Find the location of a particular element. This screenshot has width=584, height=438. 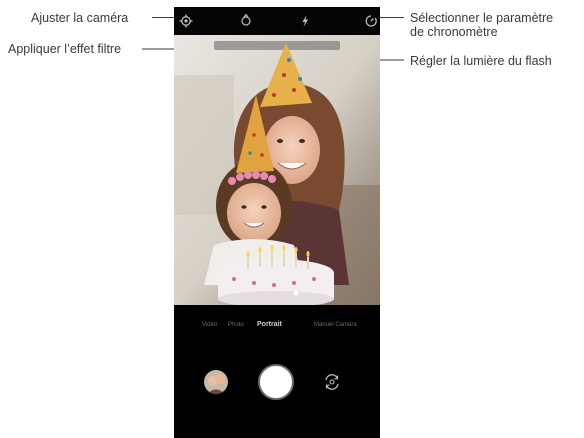

flash-icon is located at coordinates (305, 21).